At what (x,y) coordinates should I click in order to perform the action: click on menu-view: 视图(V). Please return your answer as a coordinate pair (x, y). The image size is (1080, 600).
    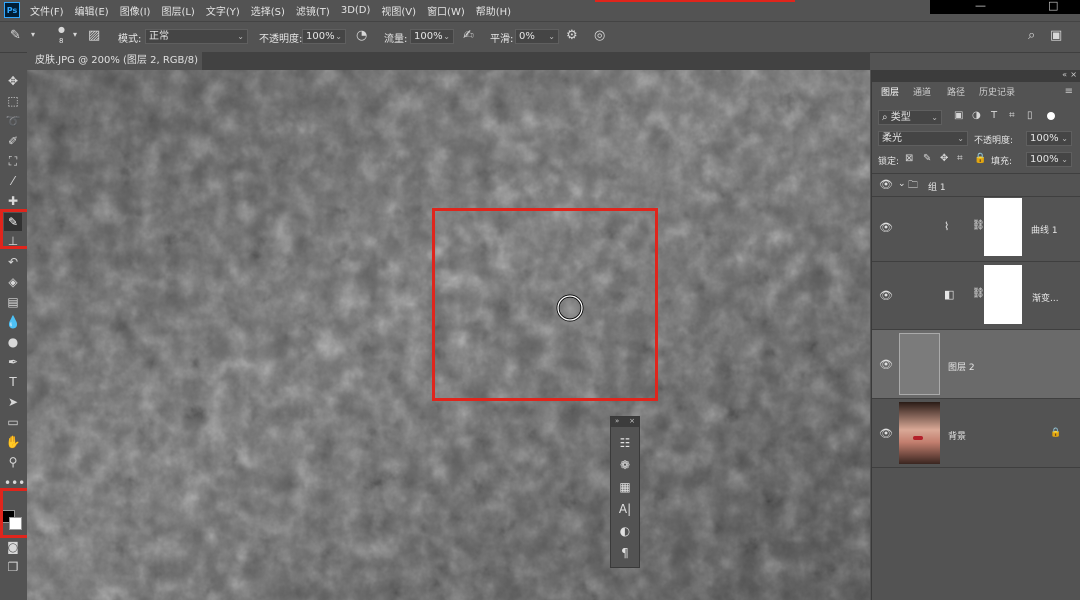
    Looking at the image, I should click on (398, 10).